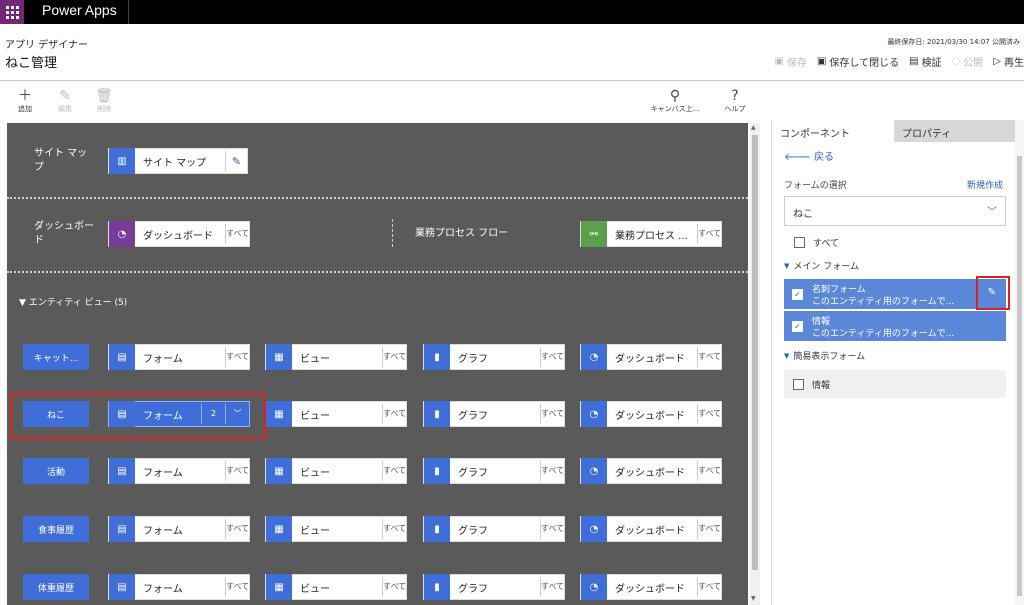 The width and height of the screenshot is (1024, 605). I want to click on last-saved: 最終保存日: 2021/03/30 14:07 公開済み, so click(953, 42).